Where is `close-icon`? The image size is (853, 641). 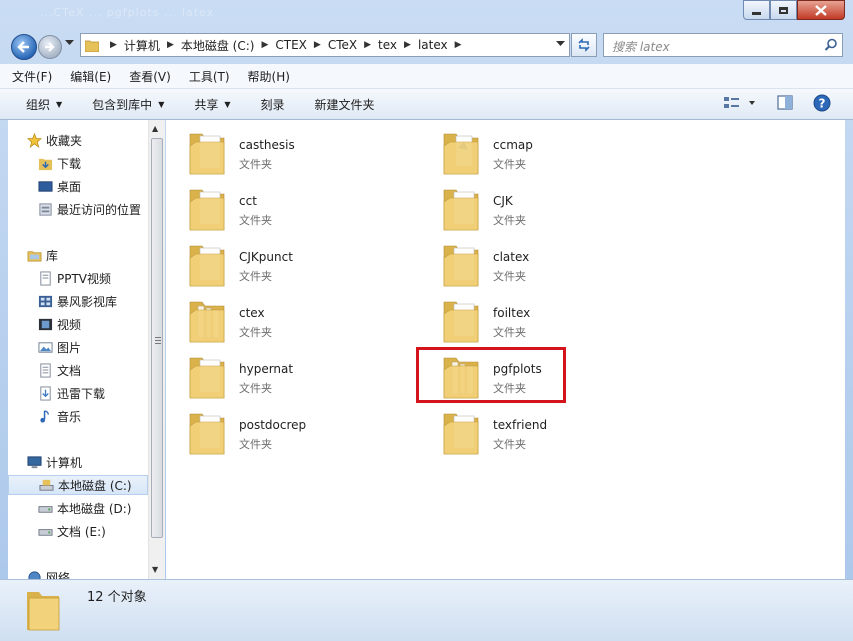
close-icon is located at coordinates (821, 10).